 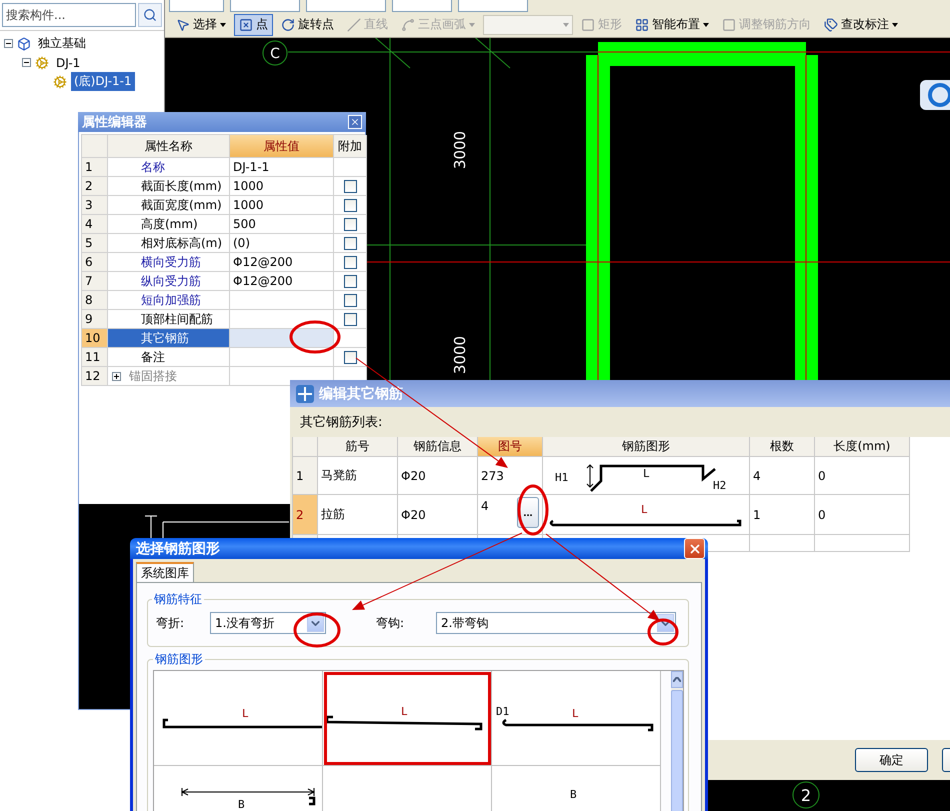 What do you see at coordinates (169, 300) in the screenshot?
I see `property-name: 短向加强筋` at bounding box center [169, 300].